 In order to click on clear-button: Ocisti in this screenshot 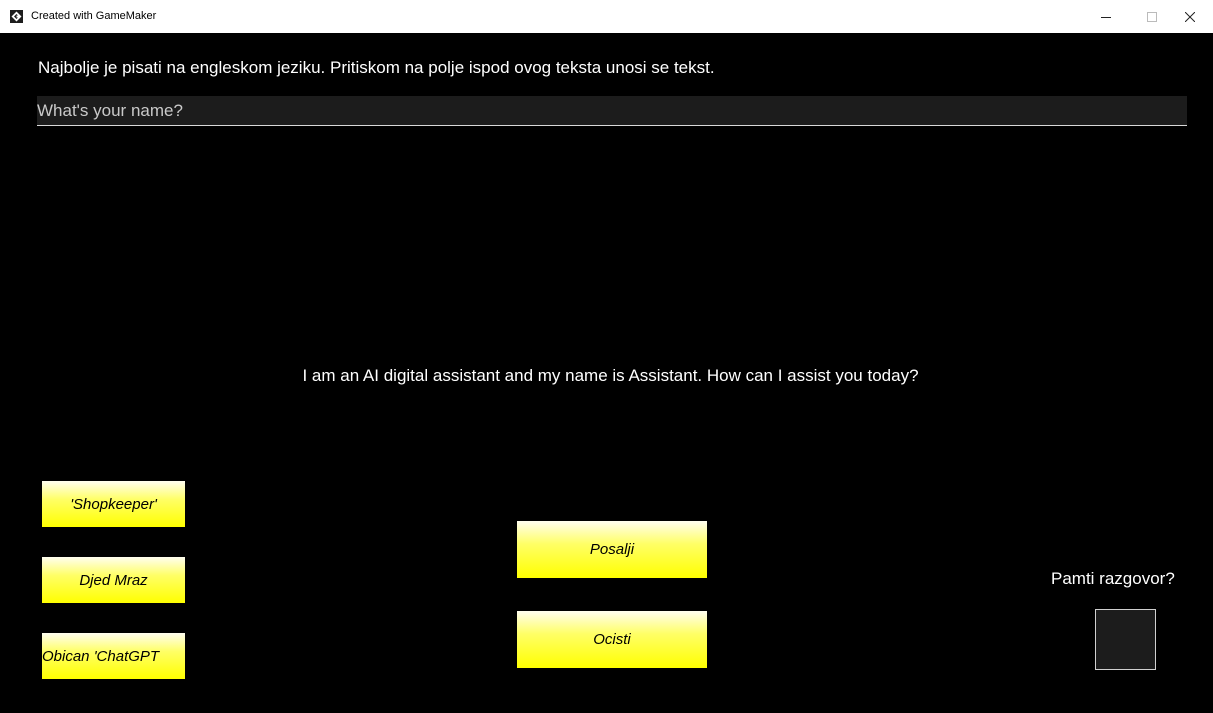, I will do `click(612, 639)`.